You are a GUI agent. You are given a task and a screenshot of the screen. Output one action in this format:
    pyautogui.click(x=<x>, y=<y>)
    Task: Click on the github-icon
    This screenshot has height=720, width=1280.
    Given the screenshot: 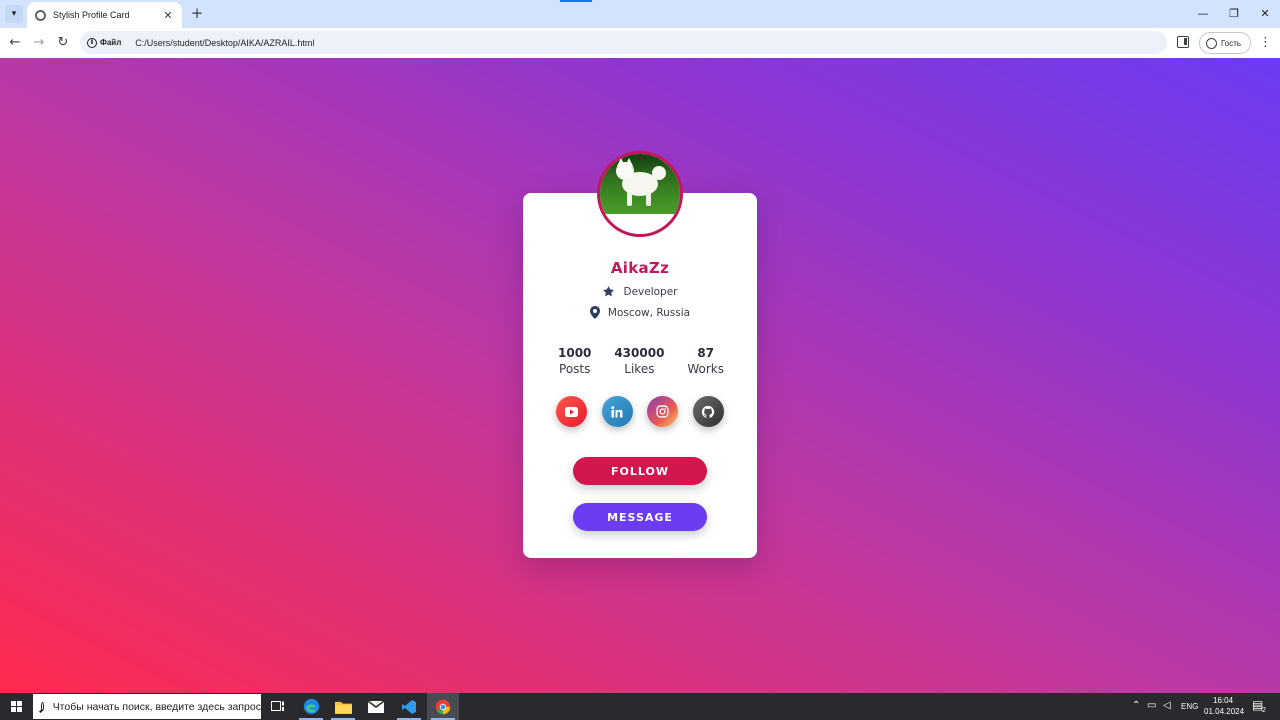 What is the action you would take?
    pyautogui.click(x=708, y=411)
    